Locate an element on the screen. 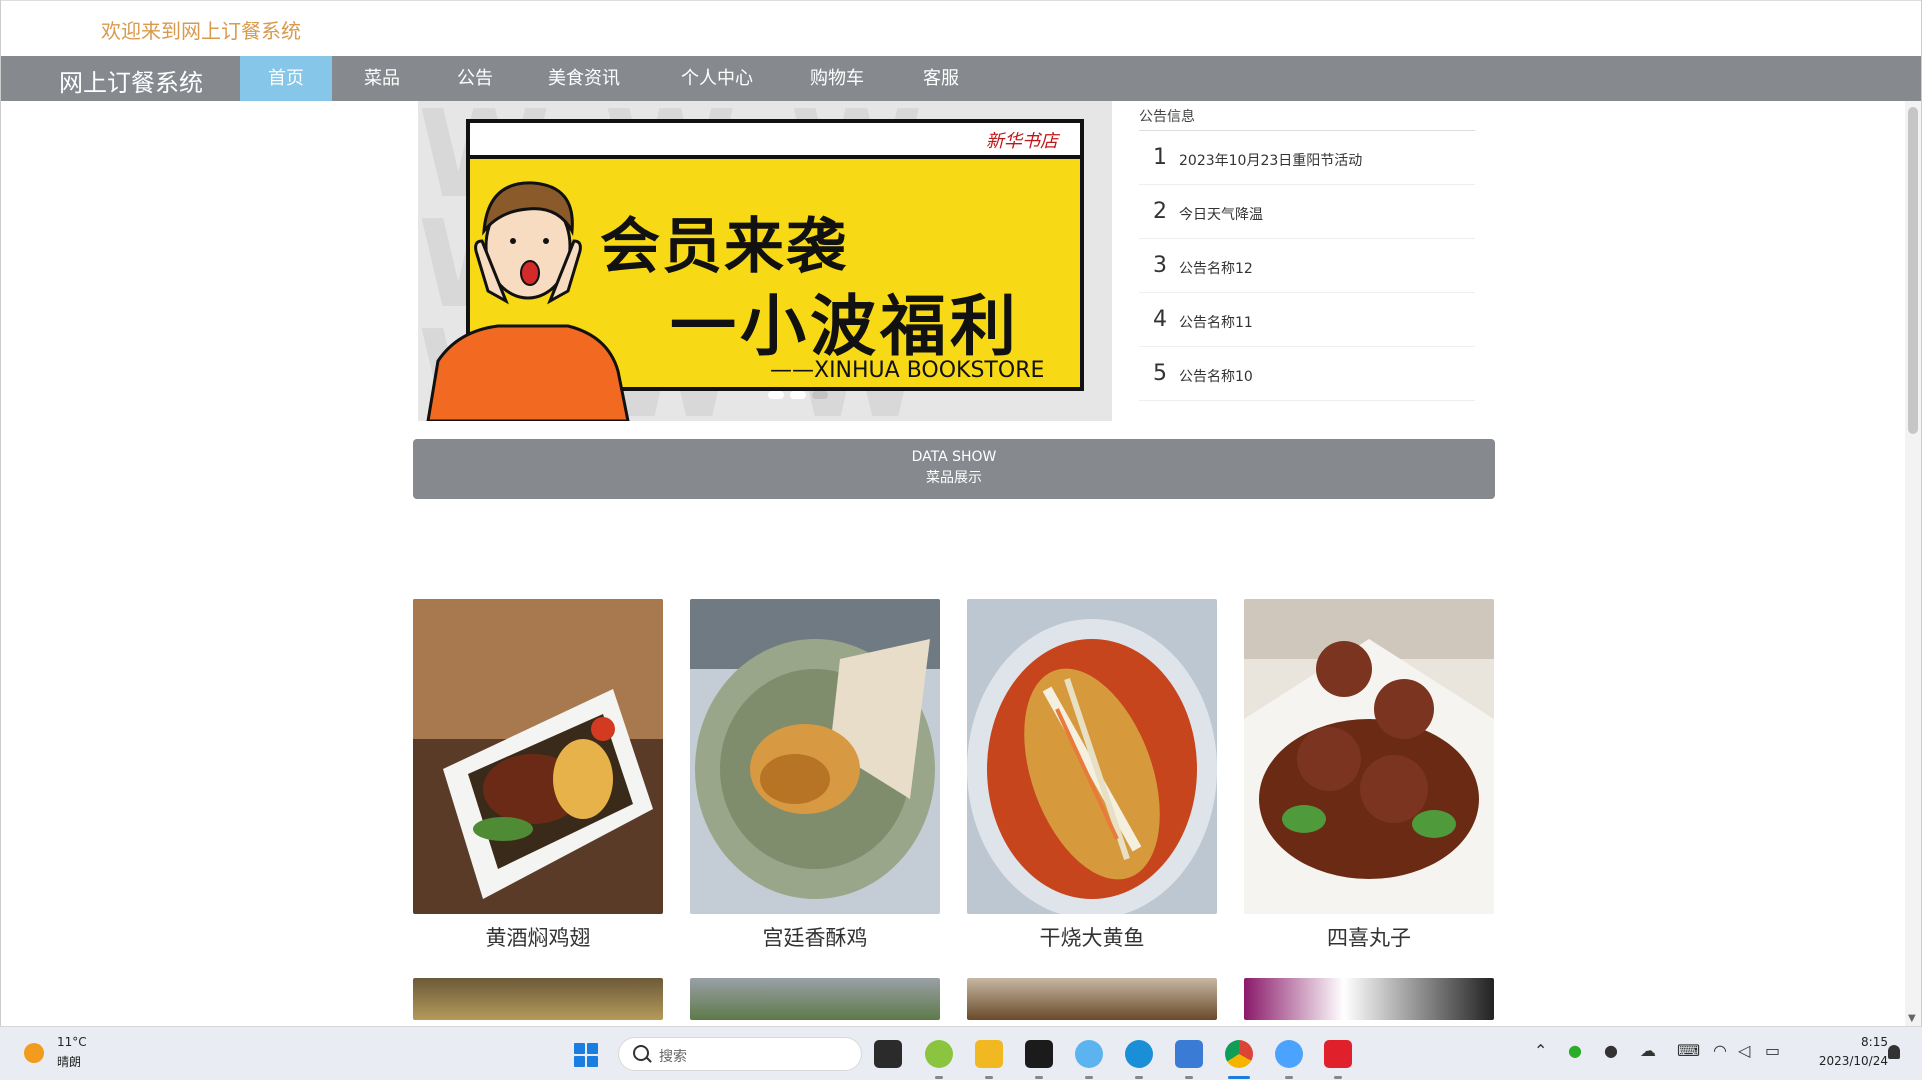  dish-card: 干烧大黄鱼 is located at coordinates (1092, 775).